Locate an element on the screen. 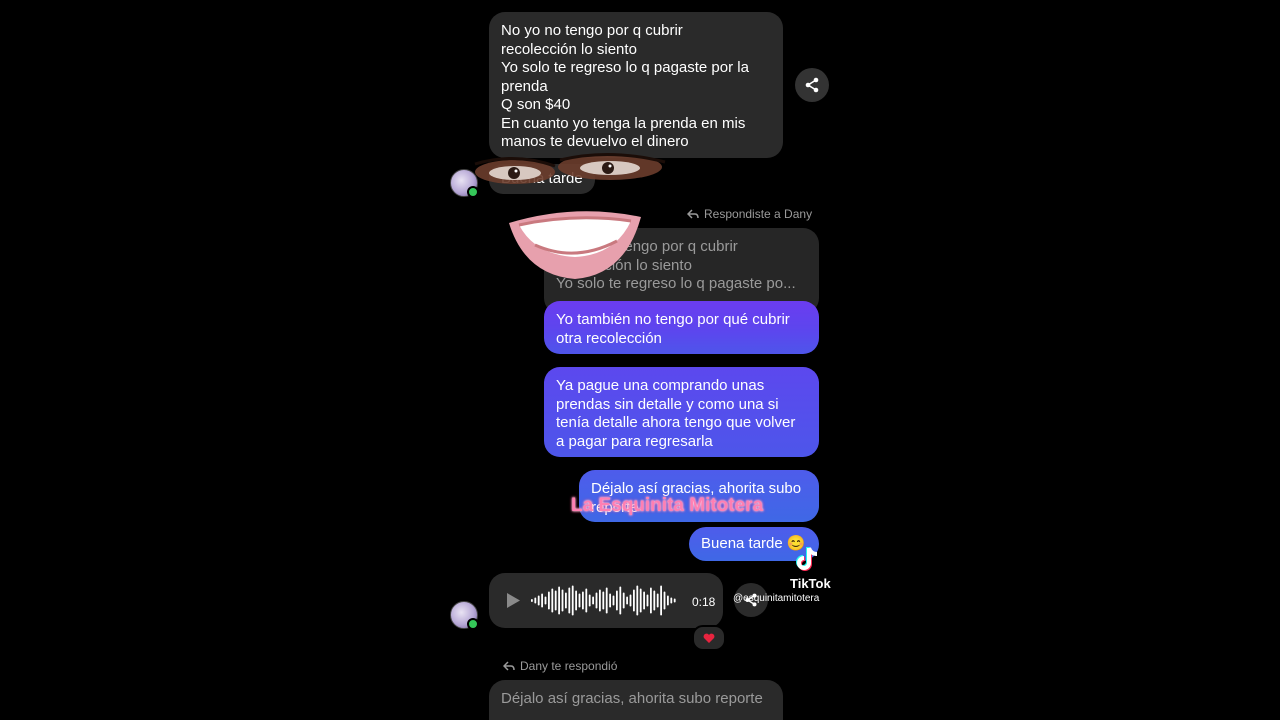  tiktok-brand: TikTok is located at coordinates (810, 583).